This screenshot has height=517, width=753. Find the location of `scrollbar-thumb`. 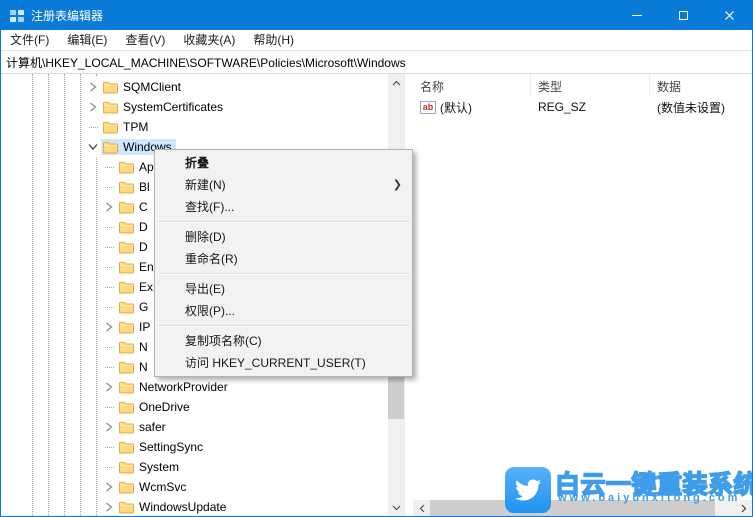

scrollbar-thumb is located at coordinates (396, 397).